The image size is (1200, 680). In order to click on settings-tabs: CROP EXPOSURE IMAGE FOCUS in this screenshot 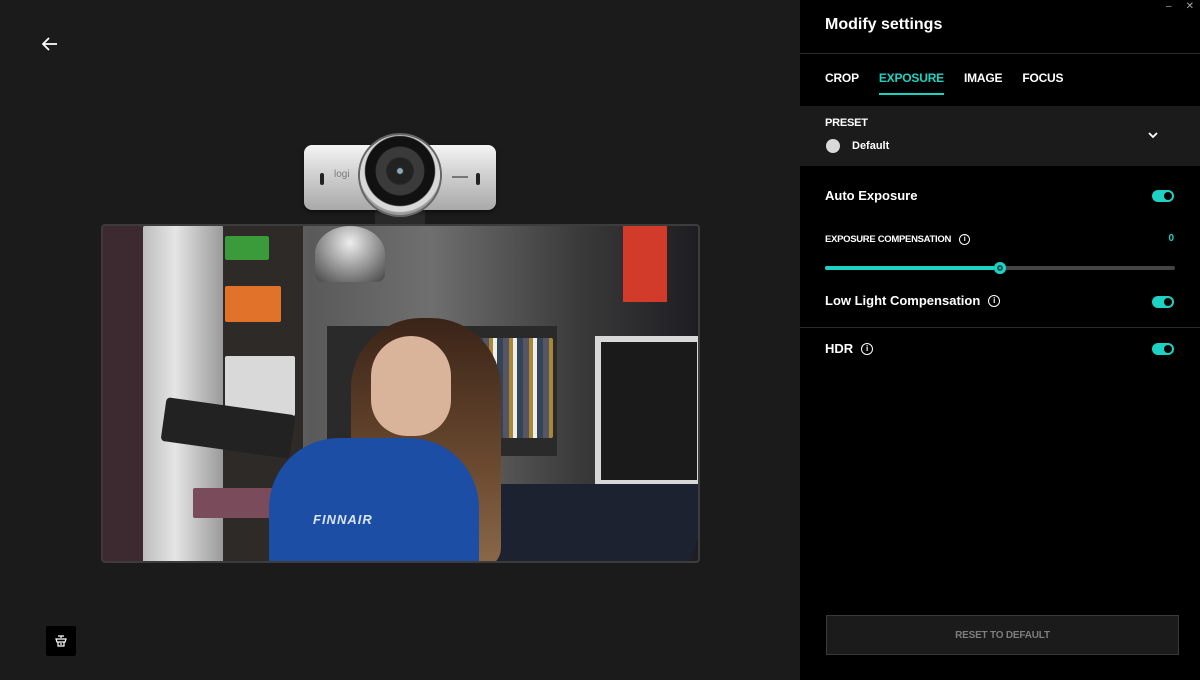, I will do `click(944, 83)`.